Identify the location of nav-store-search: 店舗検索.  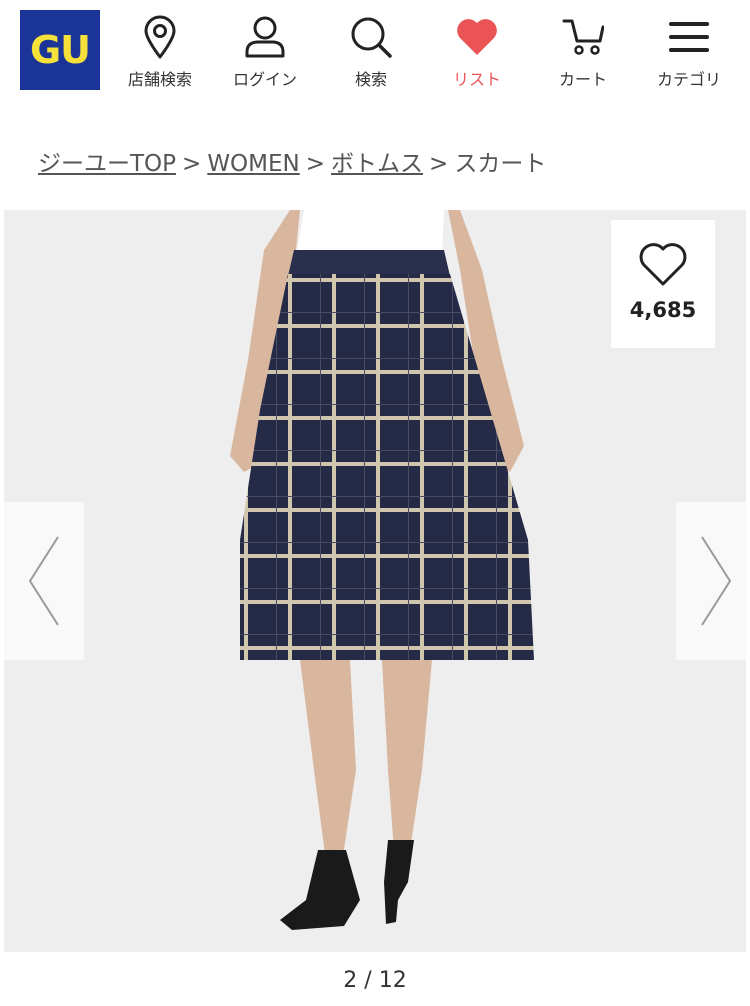
(160, 52).